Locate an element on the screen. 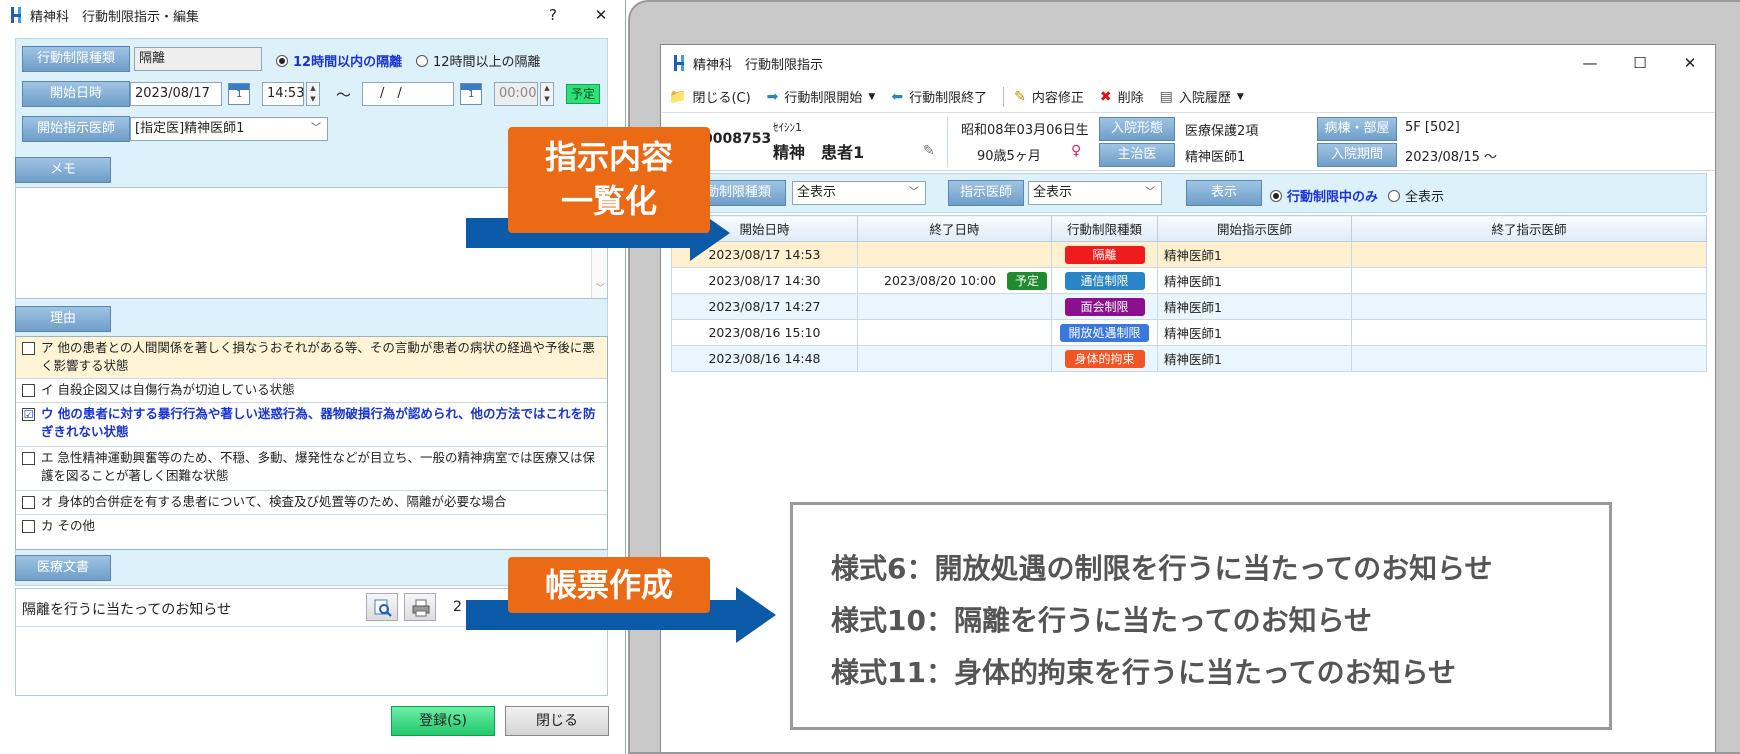 The width and height of the screenshot is (1740, 754). cell-start: 2023/08/16 15:10 is located at coordinates (764, 332).